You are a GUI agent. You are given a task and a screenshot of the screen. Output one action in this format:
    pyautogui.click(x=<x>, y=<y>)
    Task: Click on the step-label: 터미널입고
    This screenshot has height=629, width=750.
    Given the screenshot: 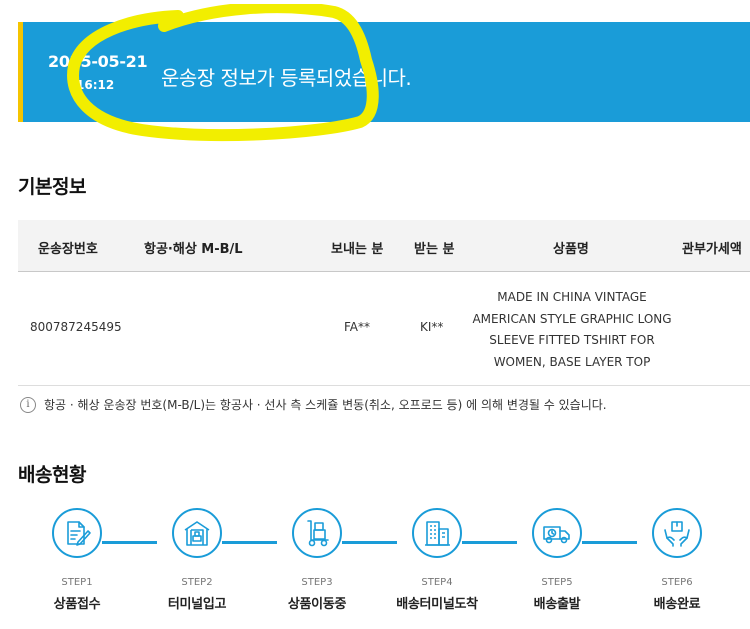 What is the action you would take?
    pyautogui.click(x=197, y=604)
    